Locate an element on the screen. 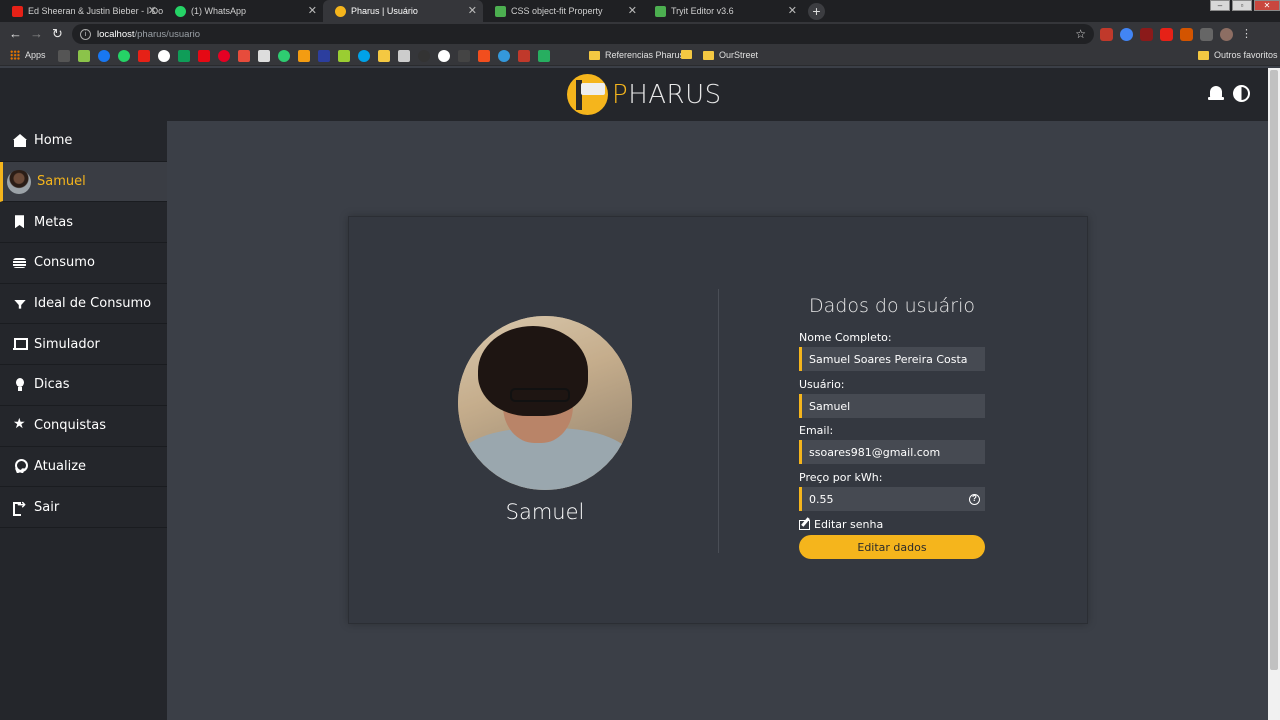  bookmark-folder is located at coordinates (689, 54).